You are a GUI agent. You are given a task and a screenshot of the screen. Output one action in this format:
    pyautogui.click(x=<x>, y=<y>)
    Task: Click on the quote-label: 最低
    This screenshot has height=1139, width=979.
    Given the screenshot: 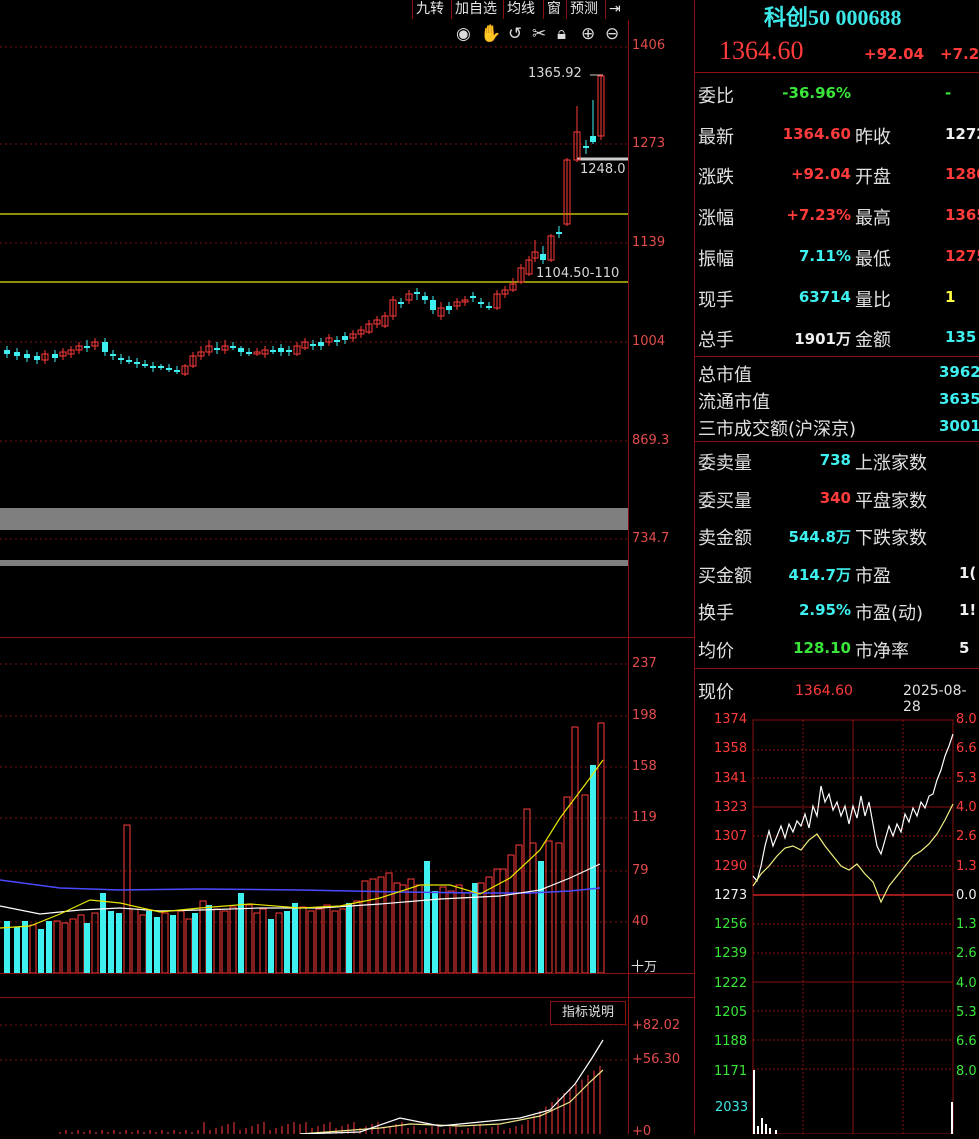 What is the action you would take?
    pyautogui.click(x=873, y=259)
    